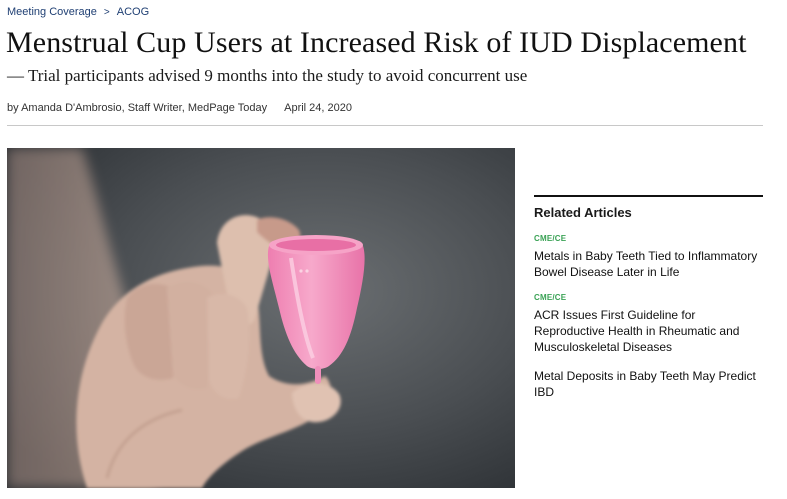 The height and width of the screenshot is (499, 787). I want to click on publish-date: April 24, 2020, so click(318, 108).